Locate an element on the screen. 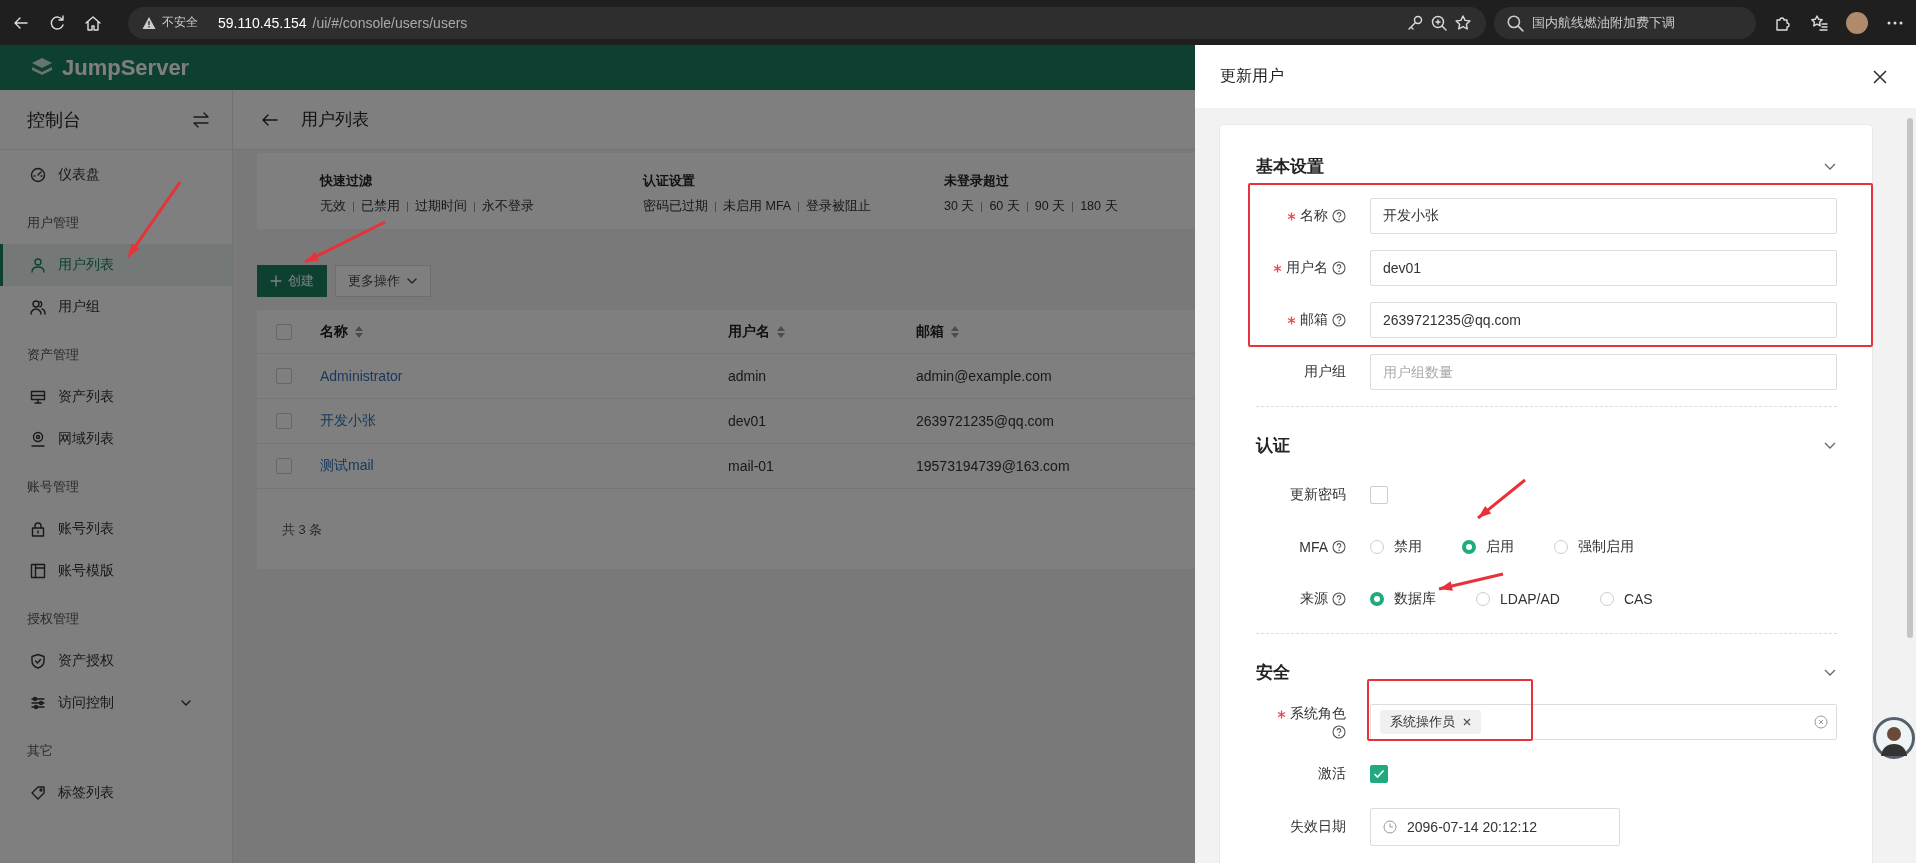 This screenshot has width=1916, height=863. filter-link: 90 天 is located at coordinates (1050, 206).